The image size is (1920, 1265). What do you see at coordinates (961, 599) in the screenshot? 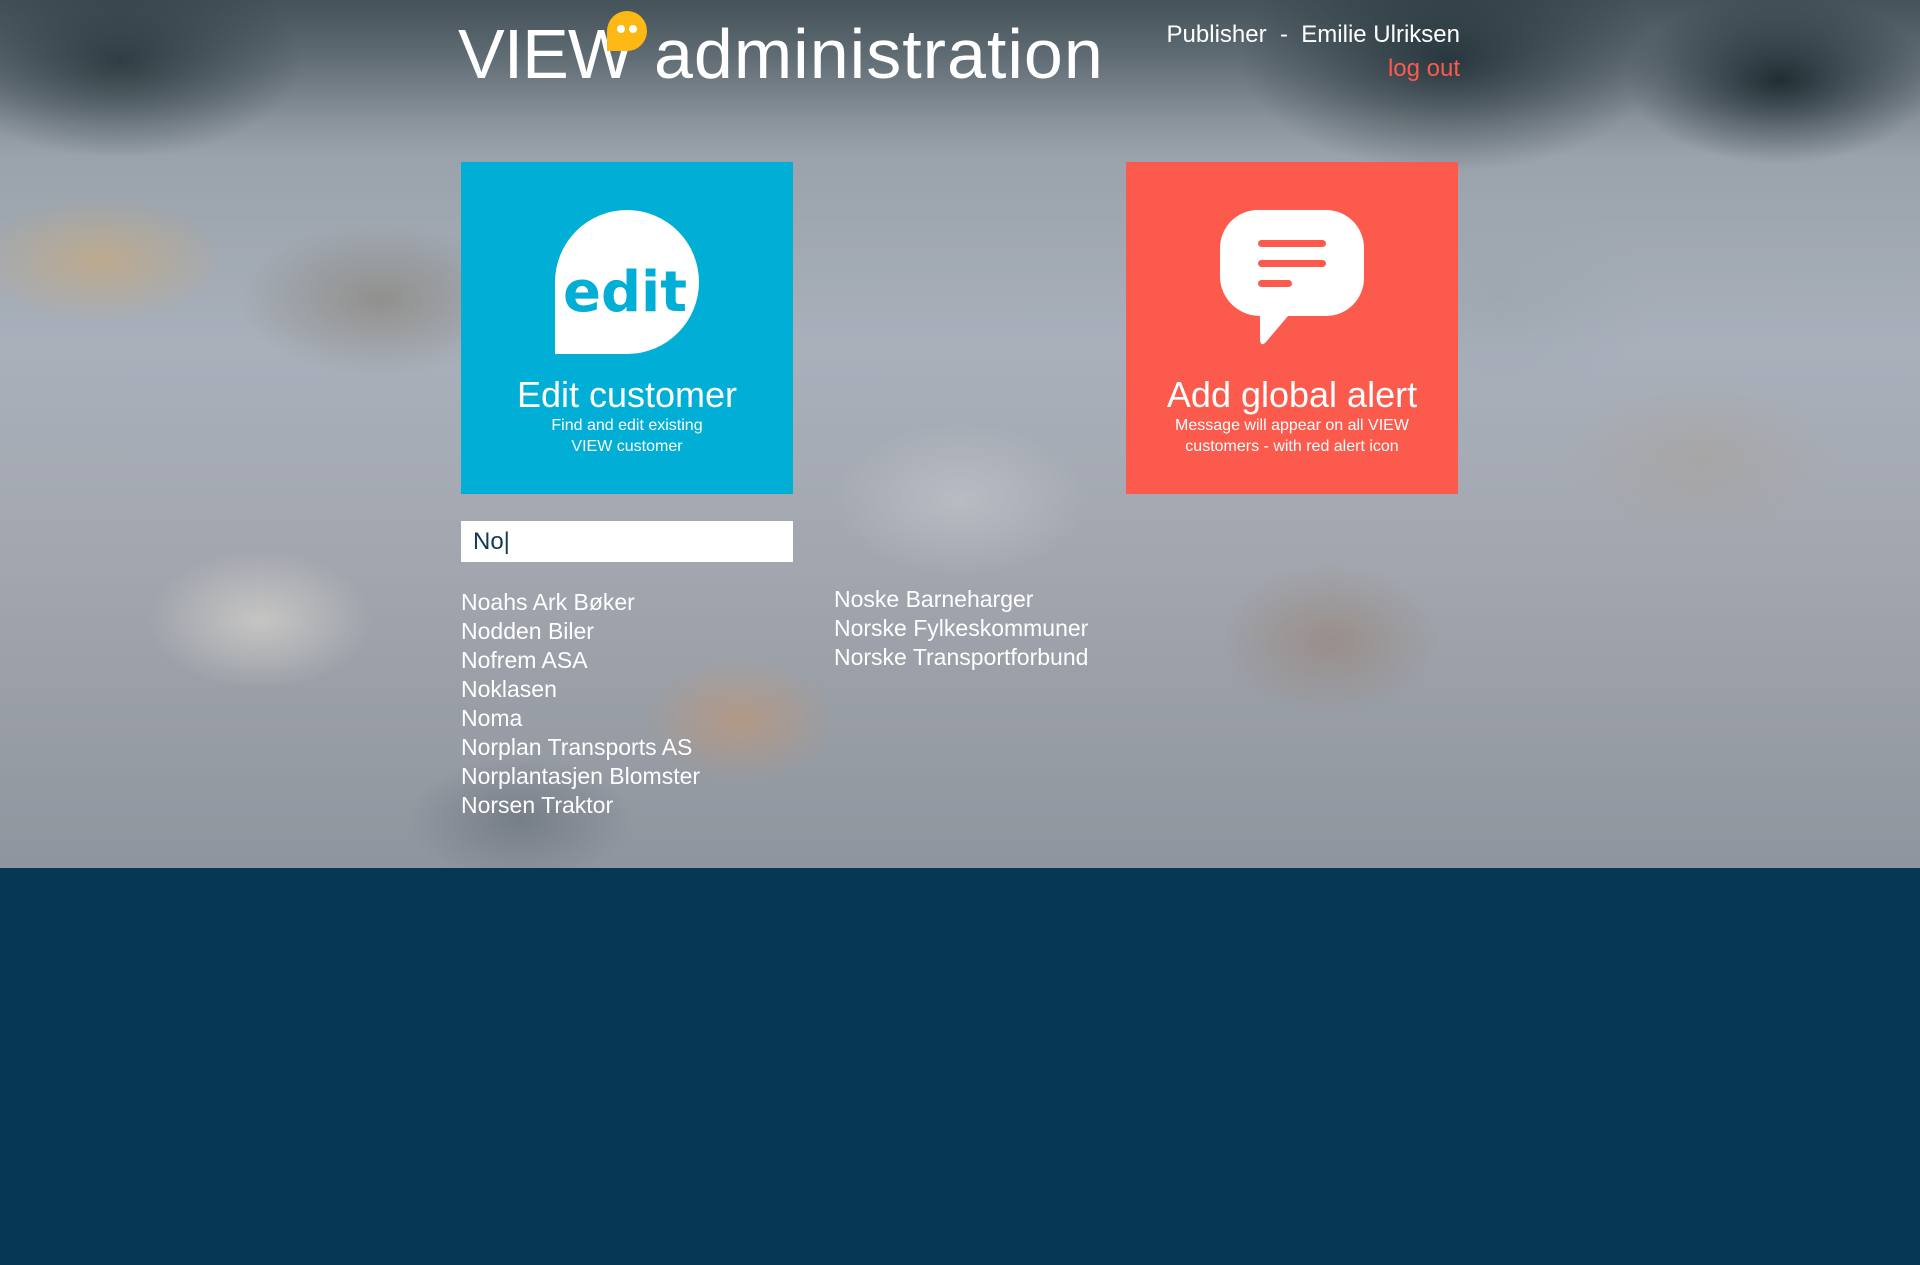
I see `search-result-item: Noske Barneharger` at bounding box center [961, 599].